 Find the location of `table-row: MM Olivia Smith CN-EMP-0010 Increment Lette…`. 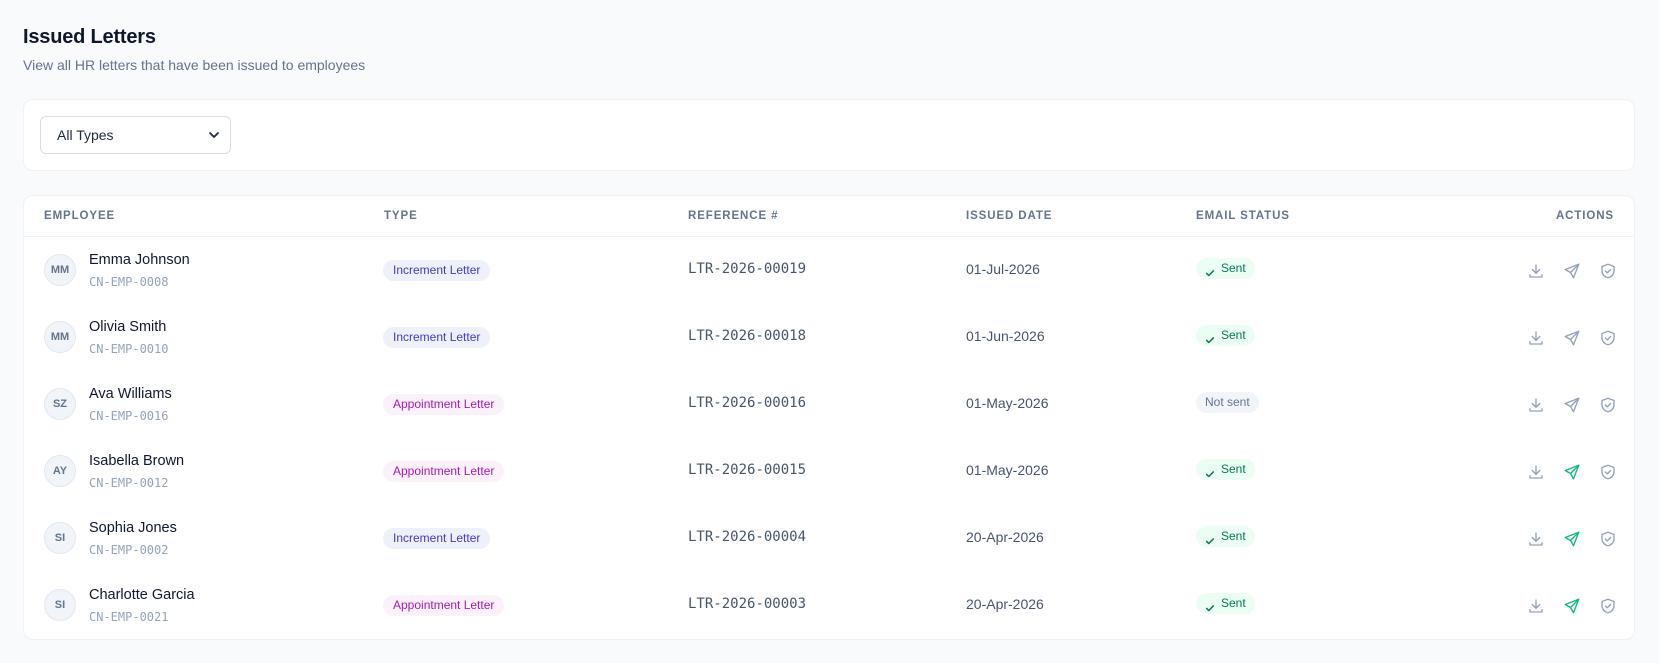

table-row: MM Olivia Smith CN-EMP-0010 Increment Lette… is located at coordinates (829, 337).